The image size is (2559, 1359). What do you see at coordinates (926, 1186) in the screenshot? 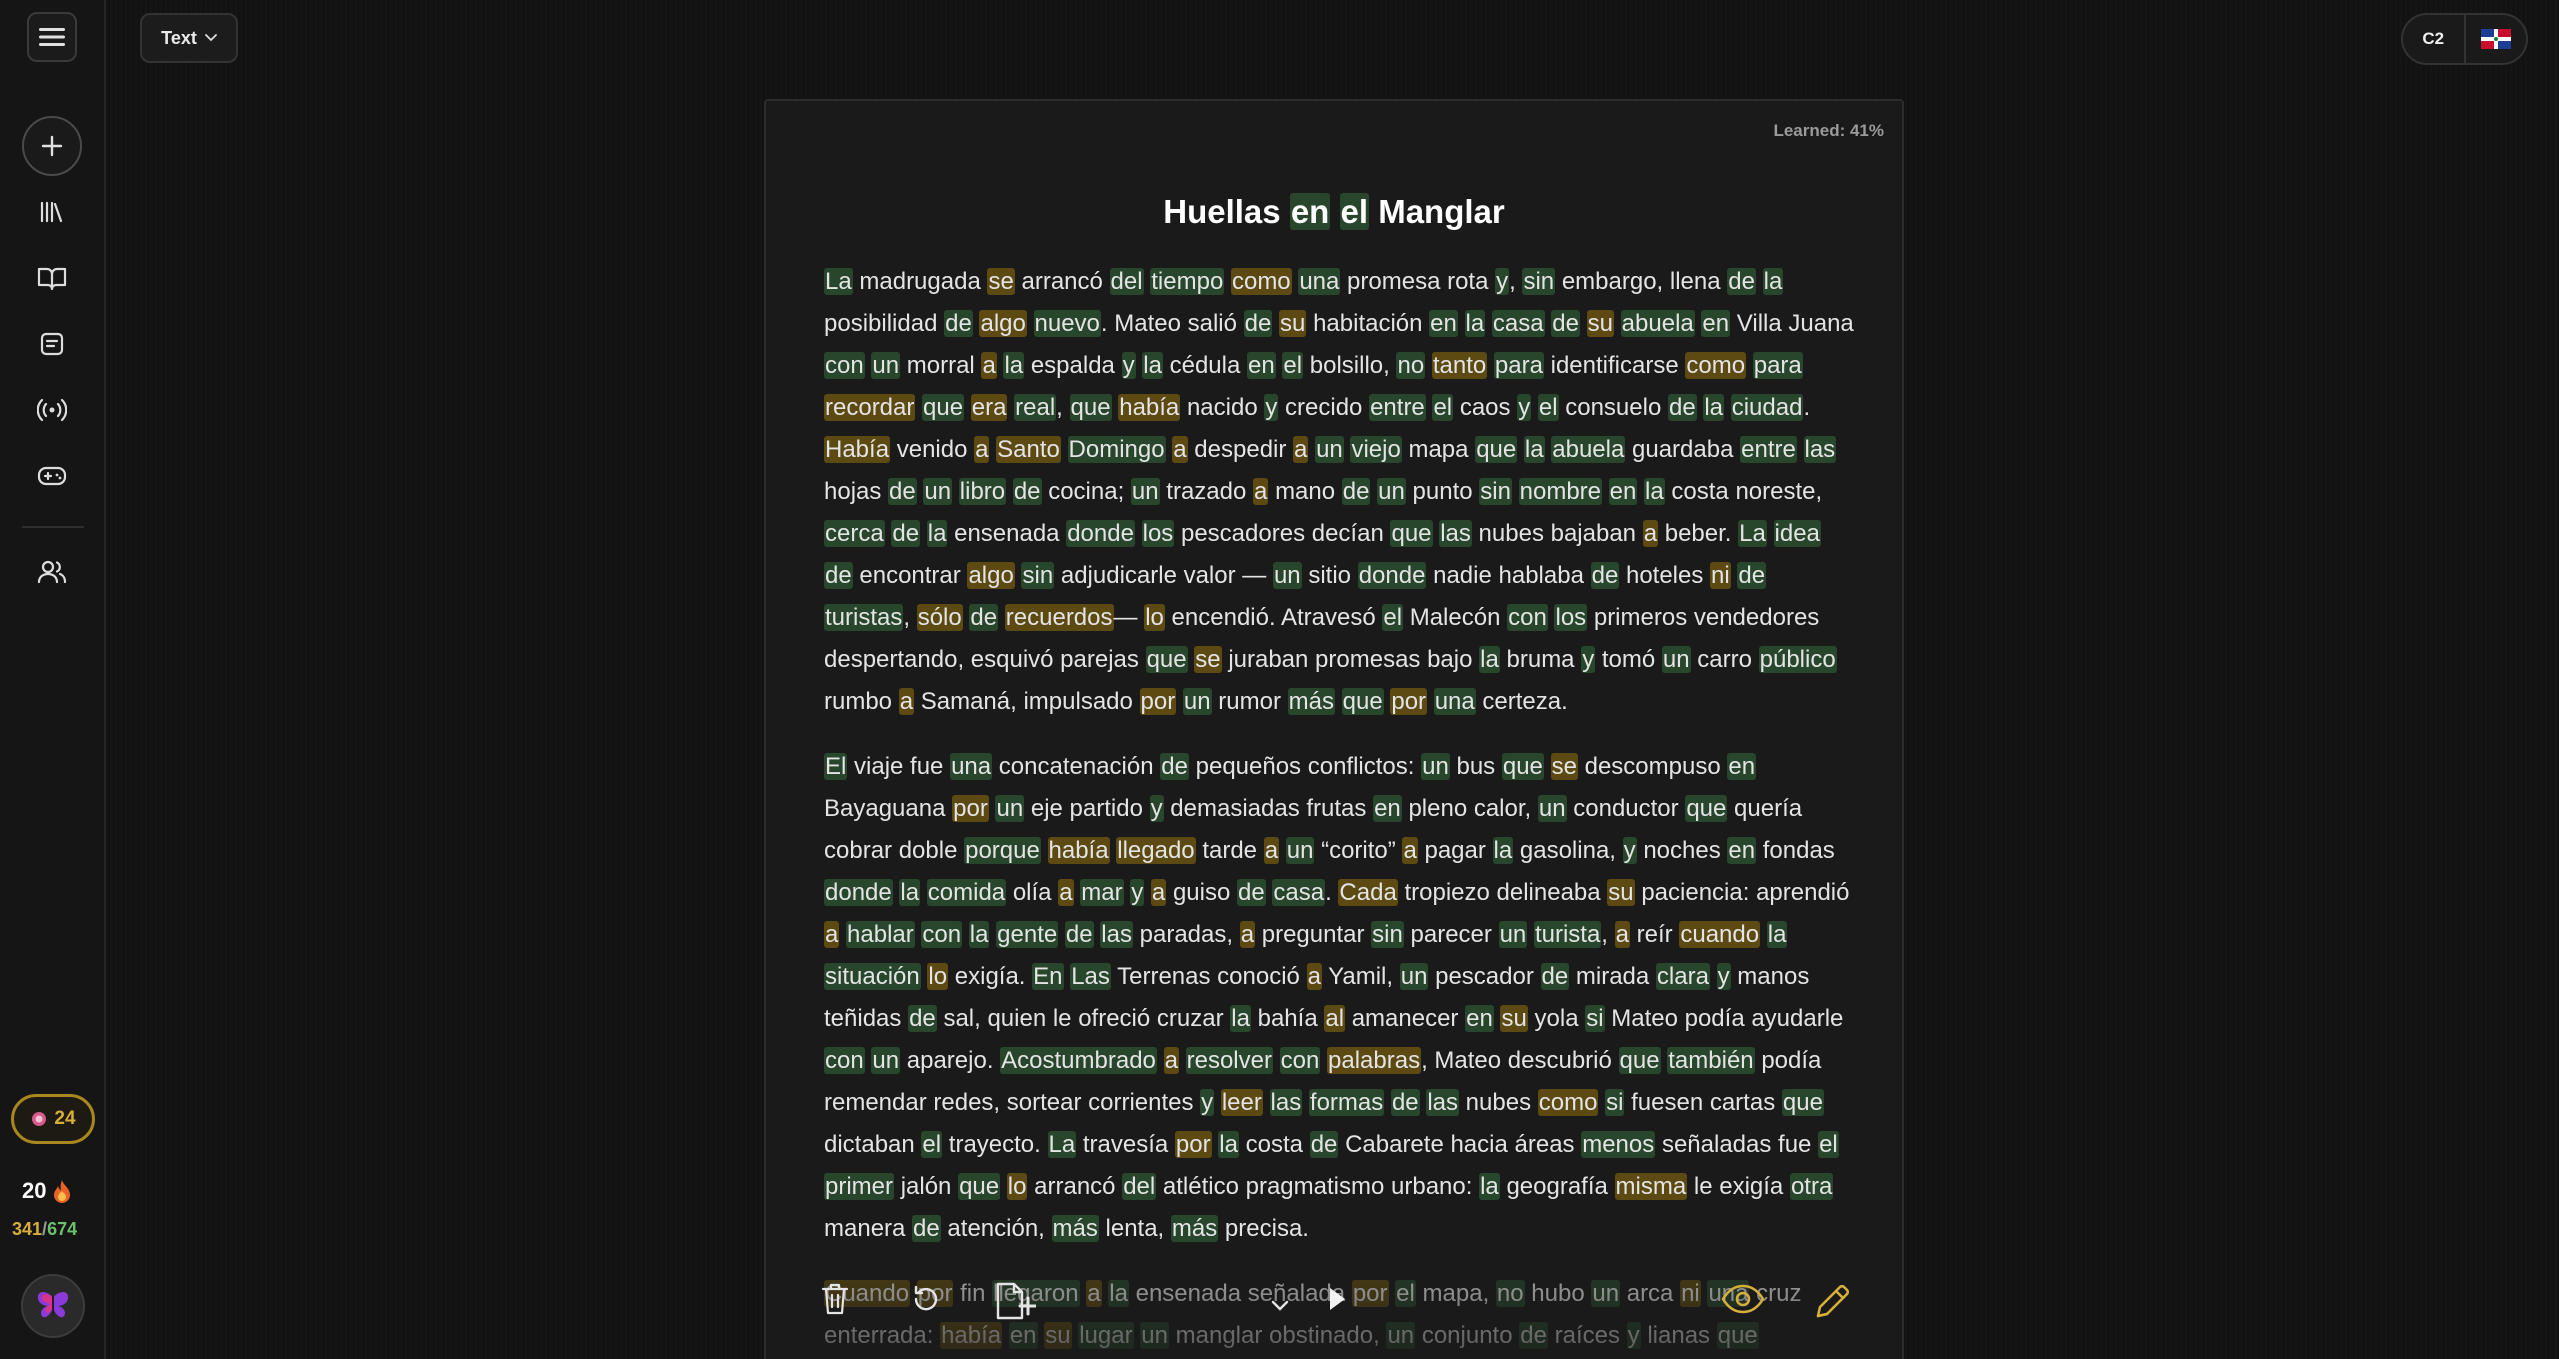
I see `plain-text: jalón` at bounding box center [926, 1186].